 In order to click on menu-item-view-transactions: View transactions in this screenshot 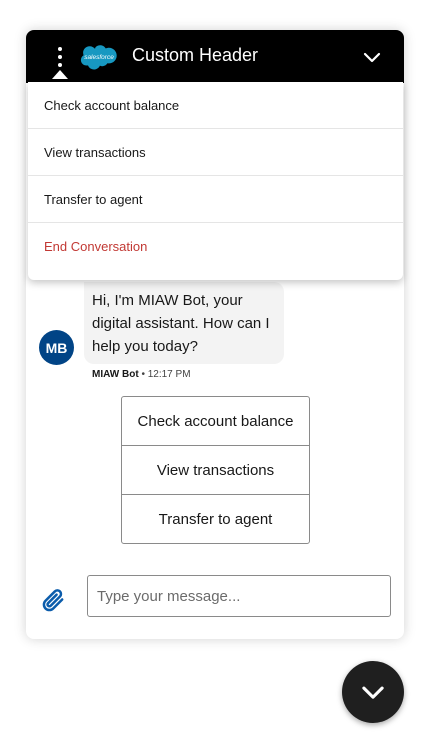, I will do `click(215, 152)`.